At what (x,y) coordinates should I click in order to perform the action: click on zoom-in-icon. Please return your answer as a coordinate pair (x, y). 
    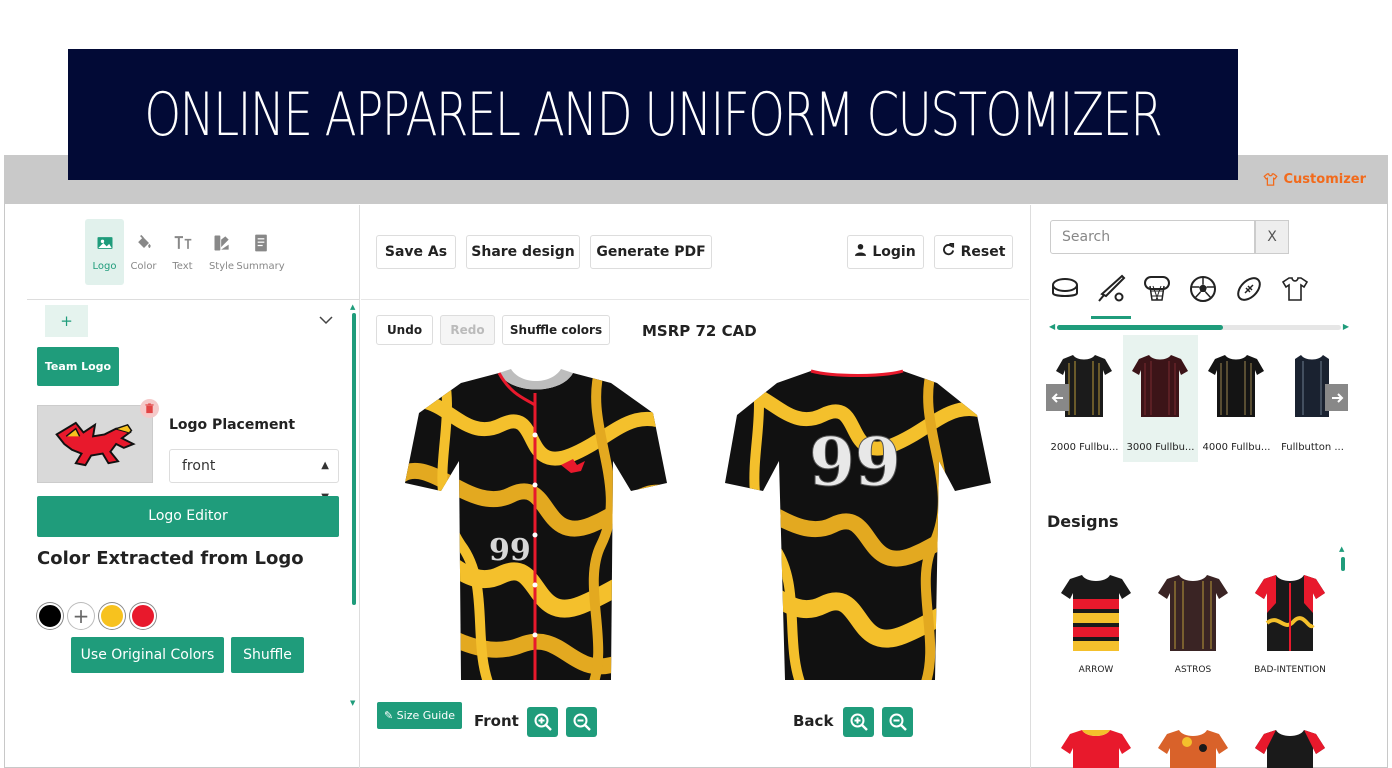
    Looking at the image, I should click on (859, 722).